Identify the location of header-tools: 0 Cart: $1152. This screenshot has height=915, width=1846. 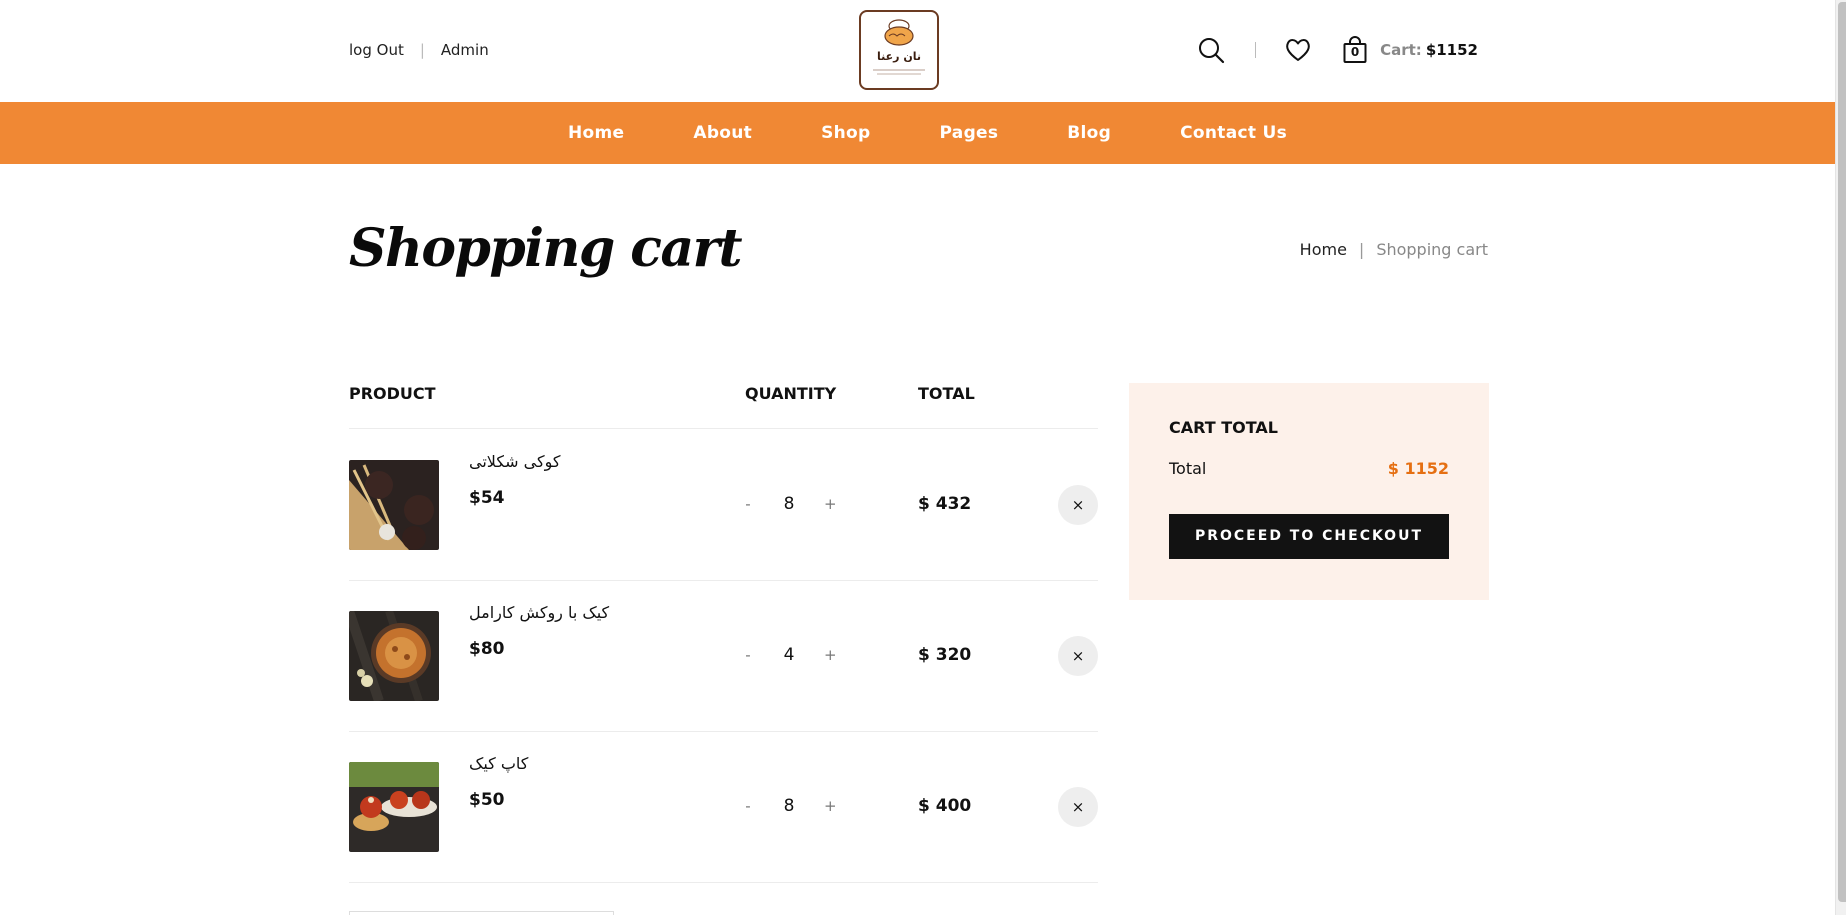
(1337, 50).